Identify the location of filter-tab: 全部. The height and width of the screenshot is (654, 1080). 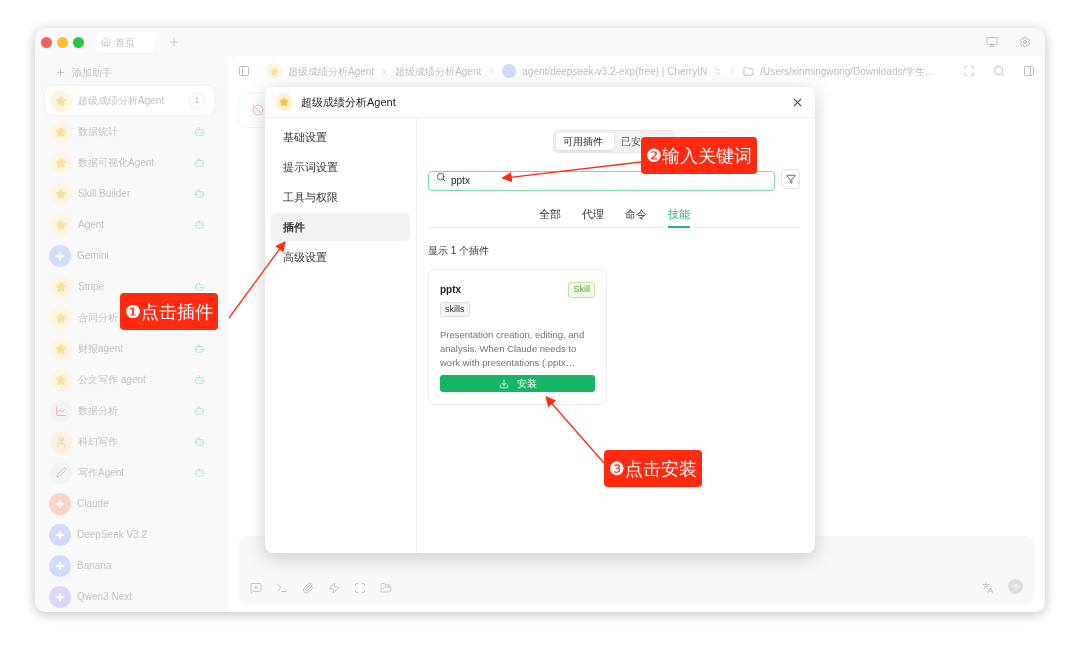
(549, 217).